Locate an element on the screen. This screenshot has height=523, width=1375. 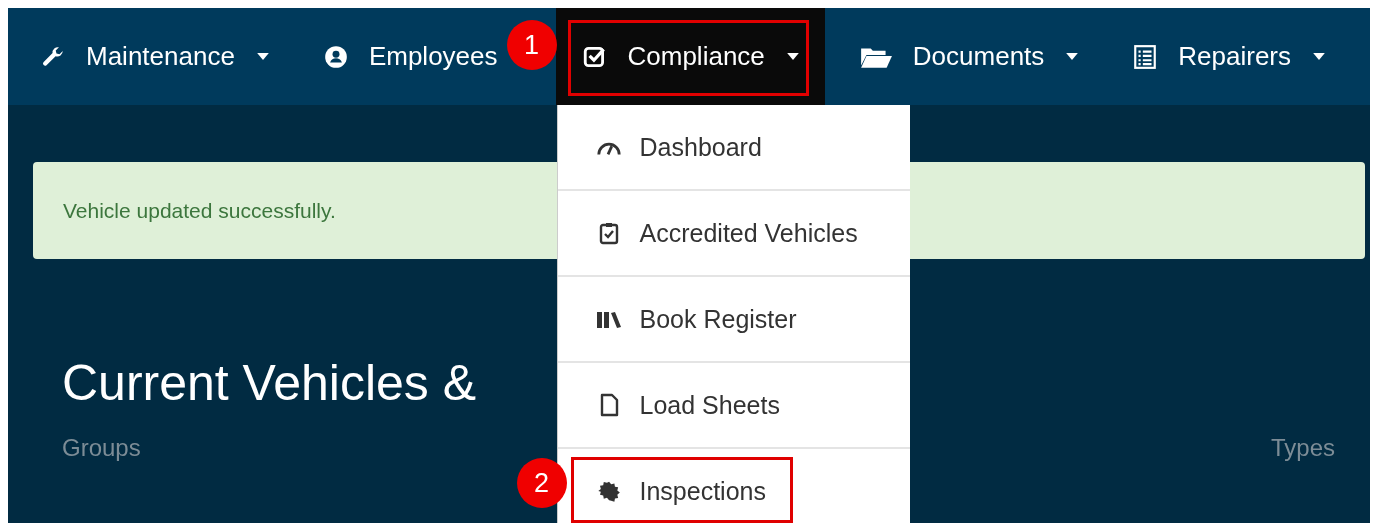
dropdown-item: Inspections is located at coordinates (671, 491).